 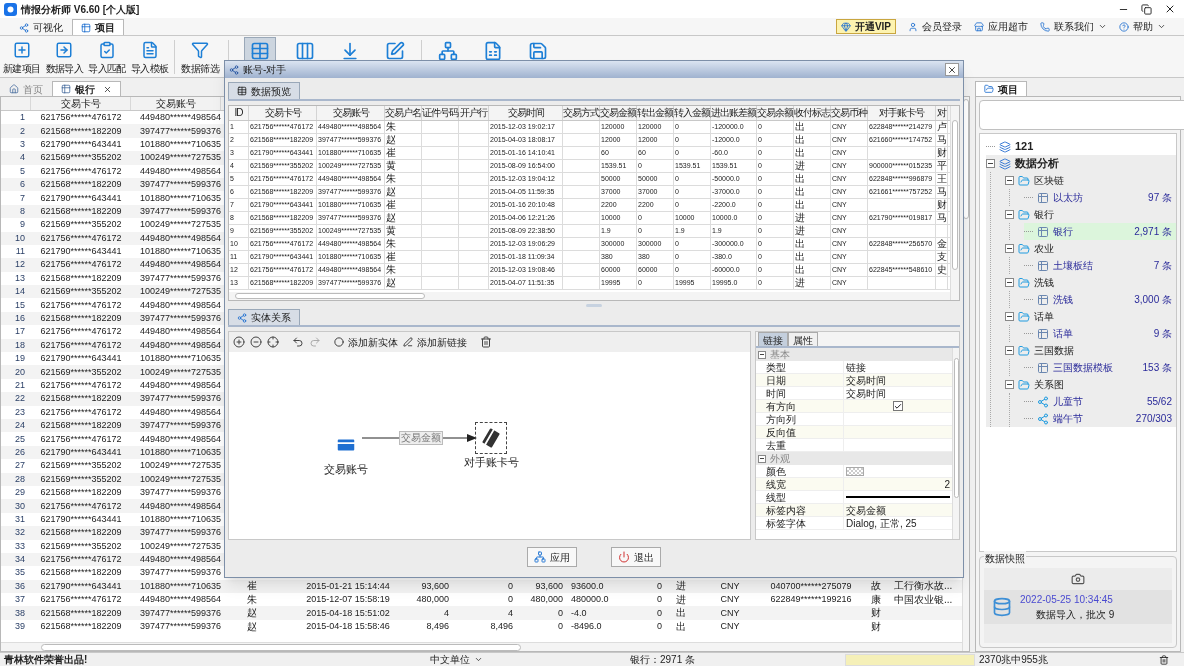 What do you see at coordinates (1100, 265) in the screenshot?
I see `tree-item: 土壤板结 7 条` at bounding box center [1100, 265].